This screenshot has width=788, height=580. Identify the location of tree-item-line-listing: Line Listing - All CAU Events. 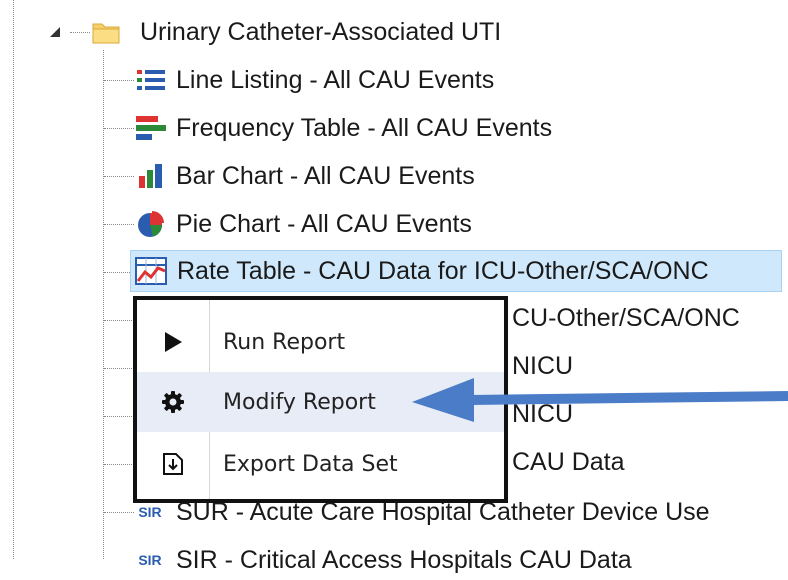
(312, 80).